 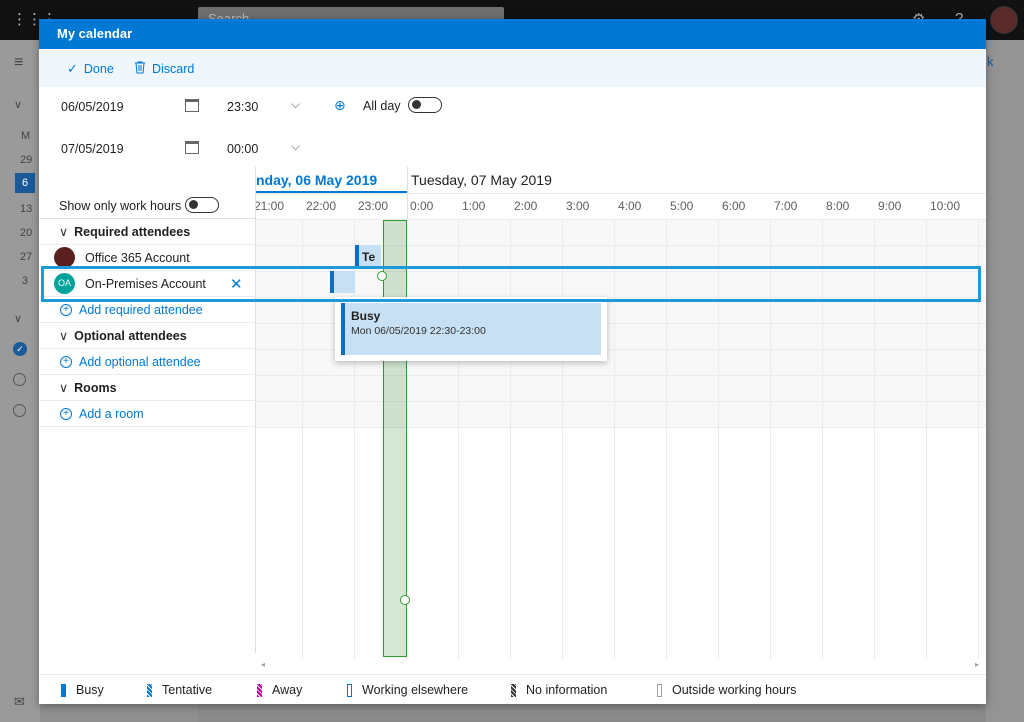 I want to click on day-separator, so click(x=407, y=193).